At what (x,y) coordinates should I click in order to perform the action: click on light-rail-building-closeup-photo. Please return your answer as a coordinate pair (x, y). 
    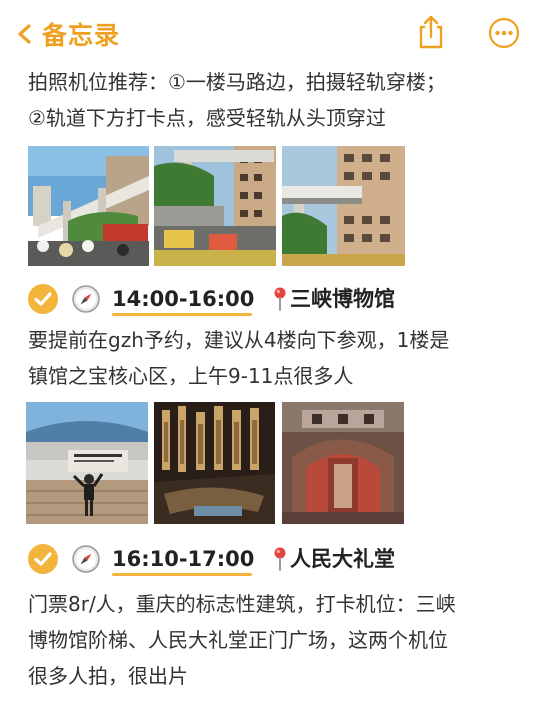
    Looking at the image, I should click on (343, 206).